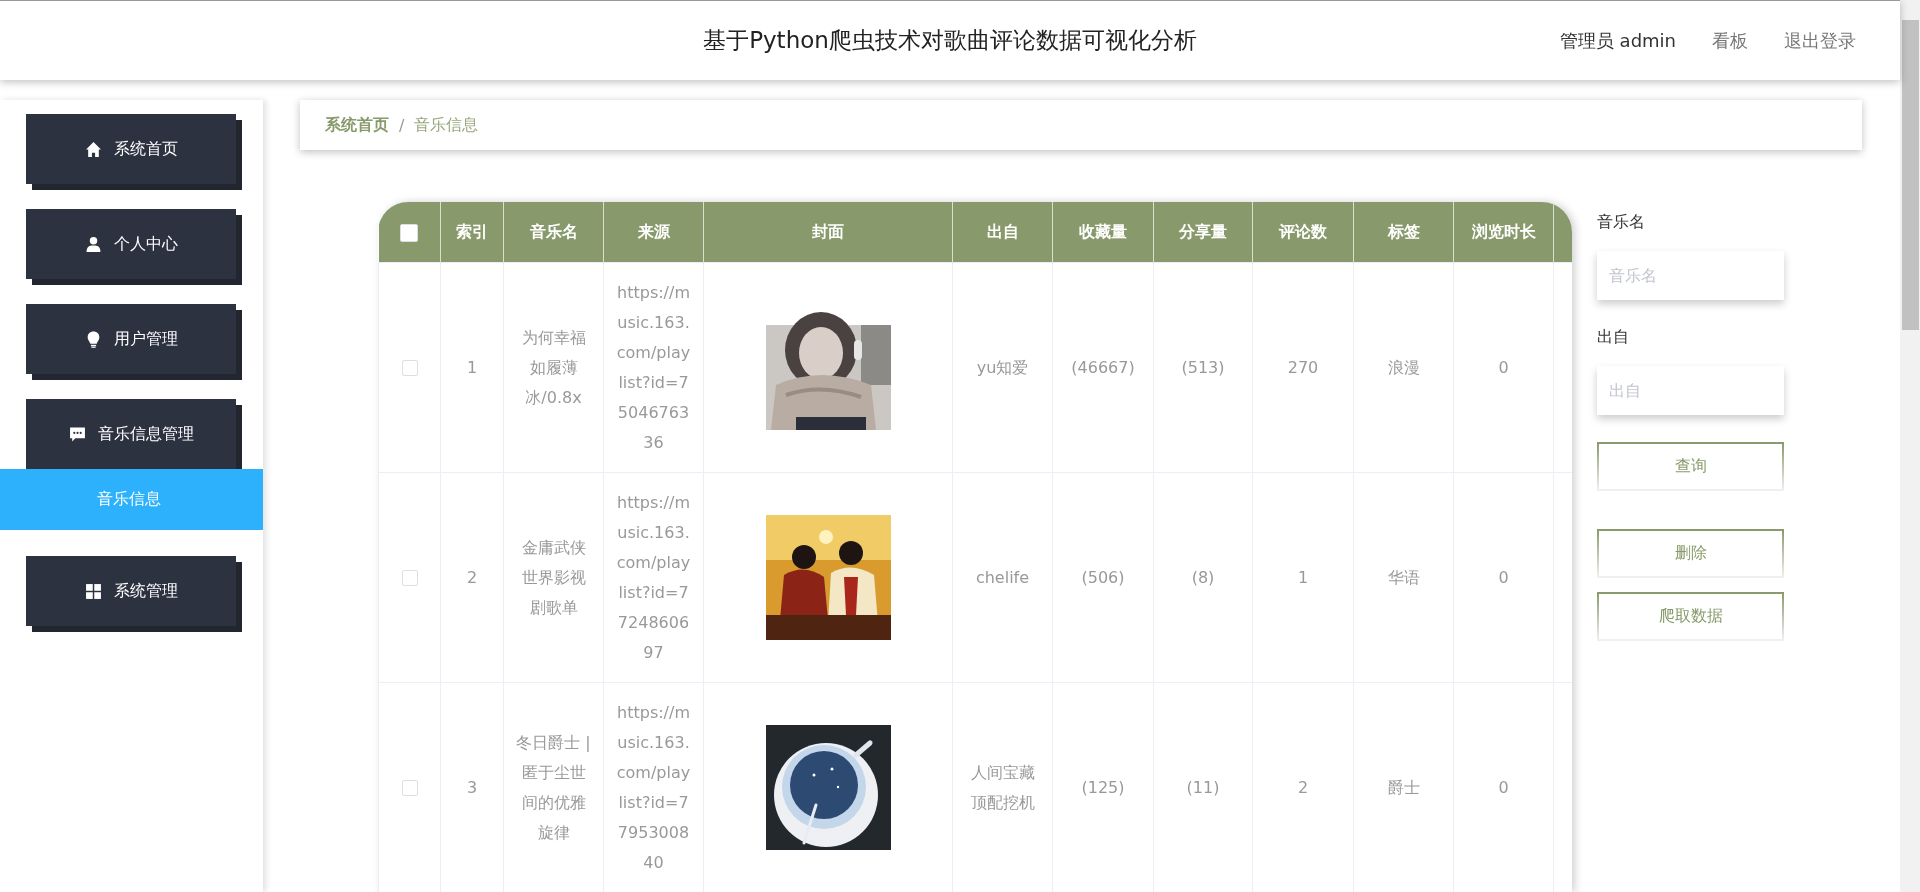  I want to click on column-header: 出自, so click(1002, 232).